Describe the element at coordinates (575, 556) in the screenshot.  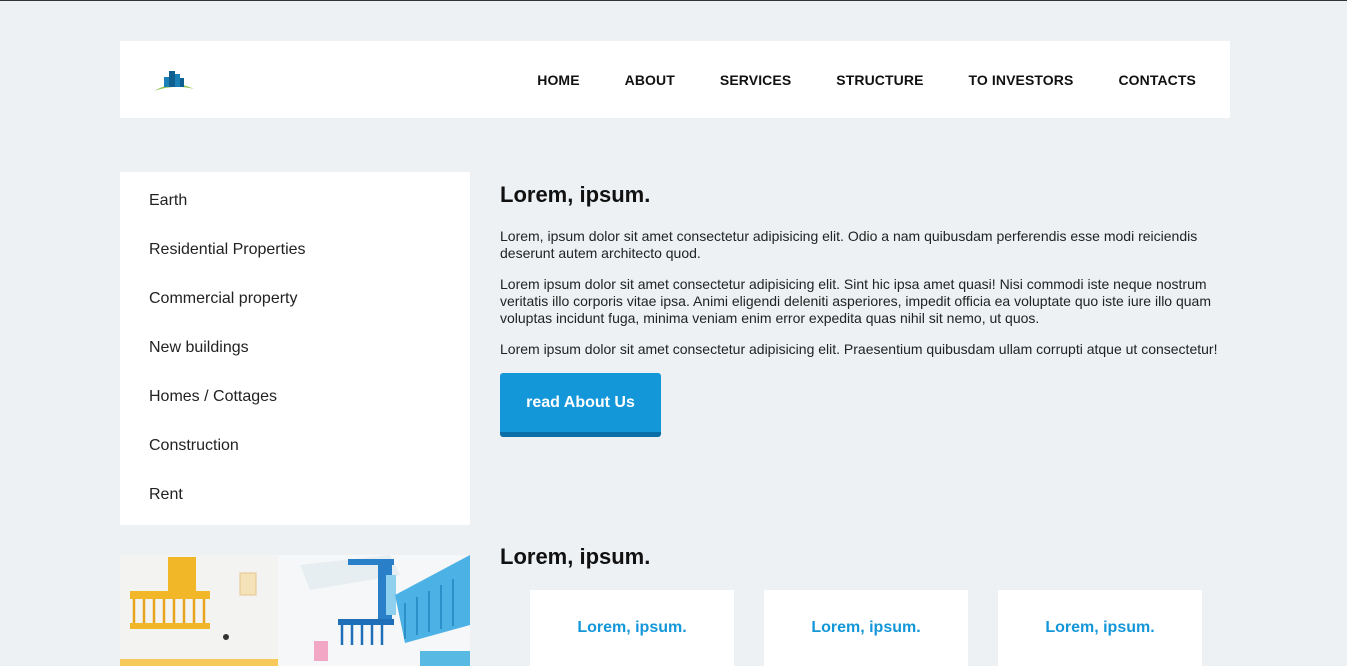
I see `services-title: Lorem, ipsum.` at that location.